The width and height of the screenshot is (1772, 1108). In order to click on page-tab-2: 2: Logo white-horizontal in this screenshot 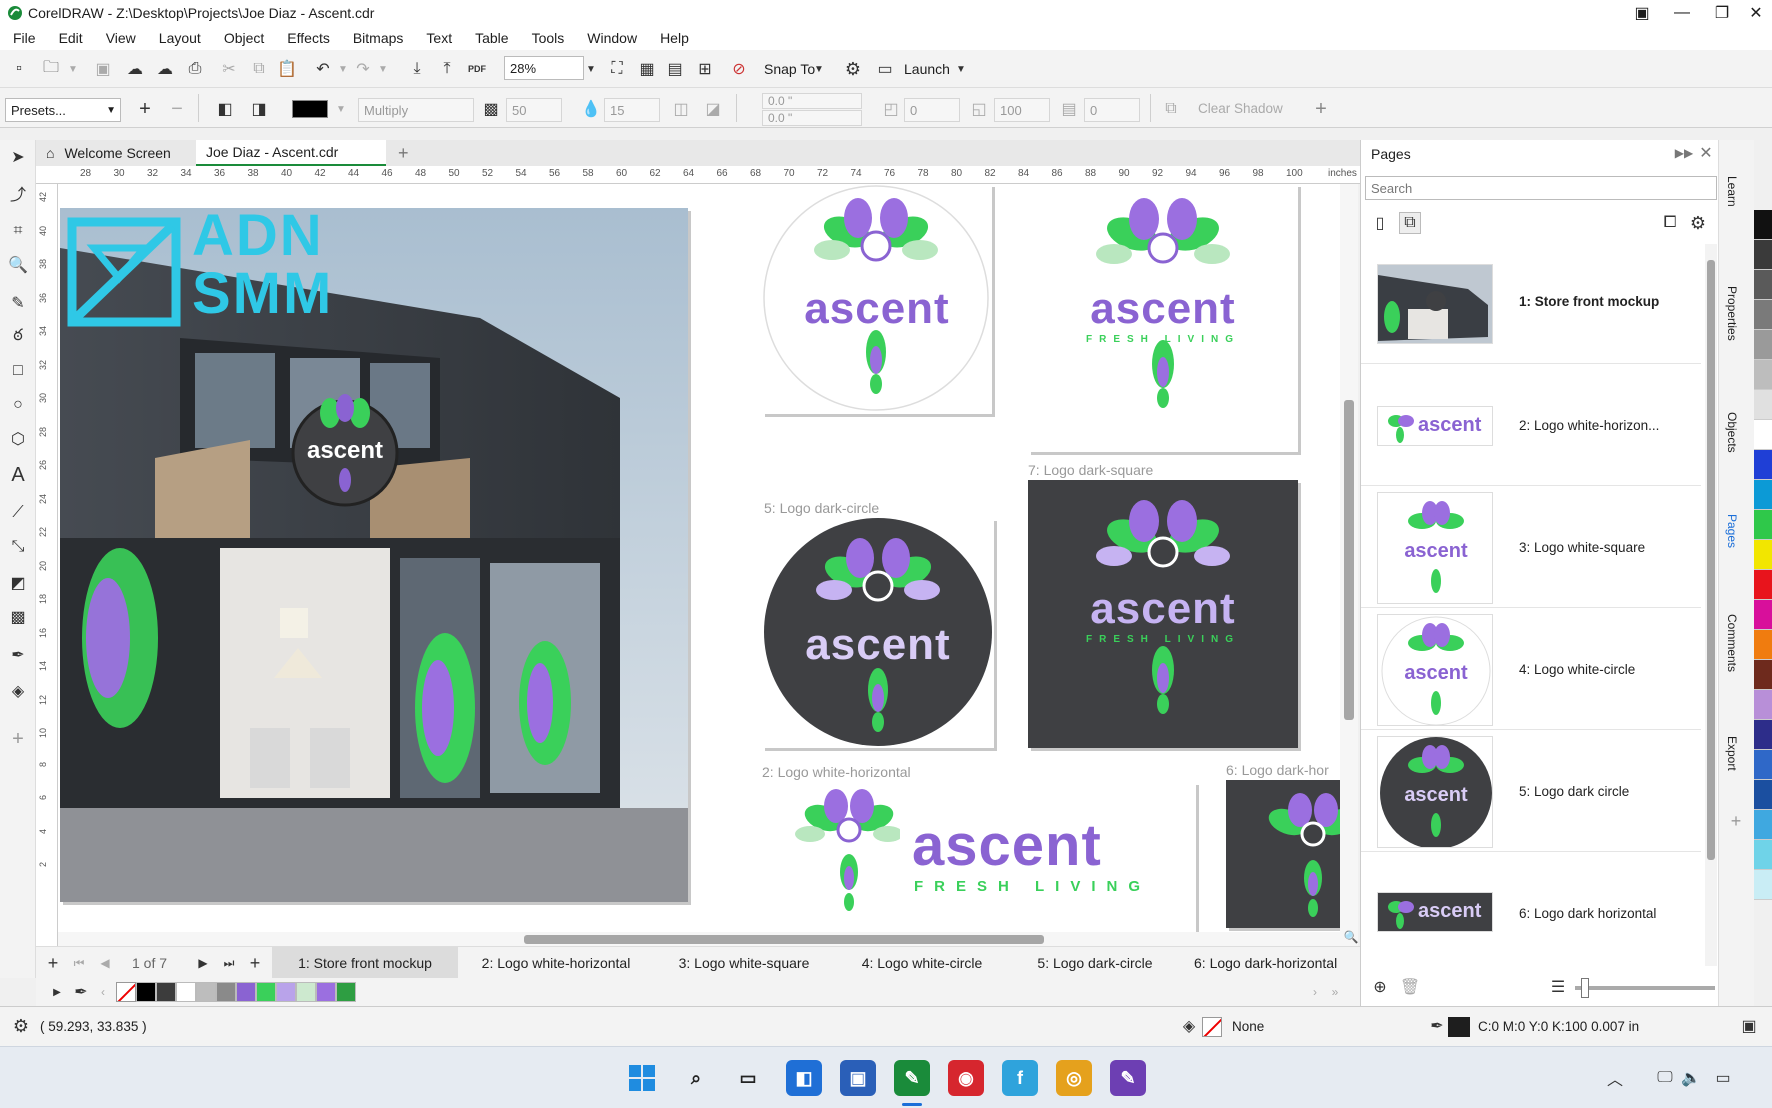, I will do `click(556, 963)`.